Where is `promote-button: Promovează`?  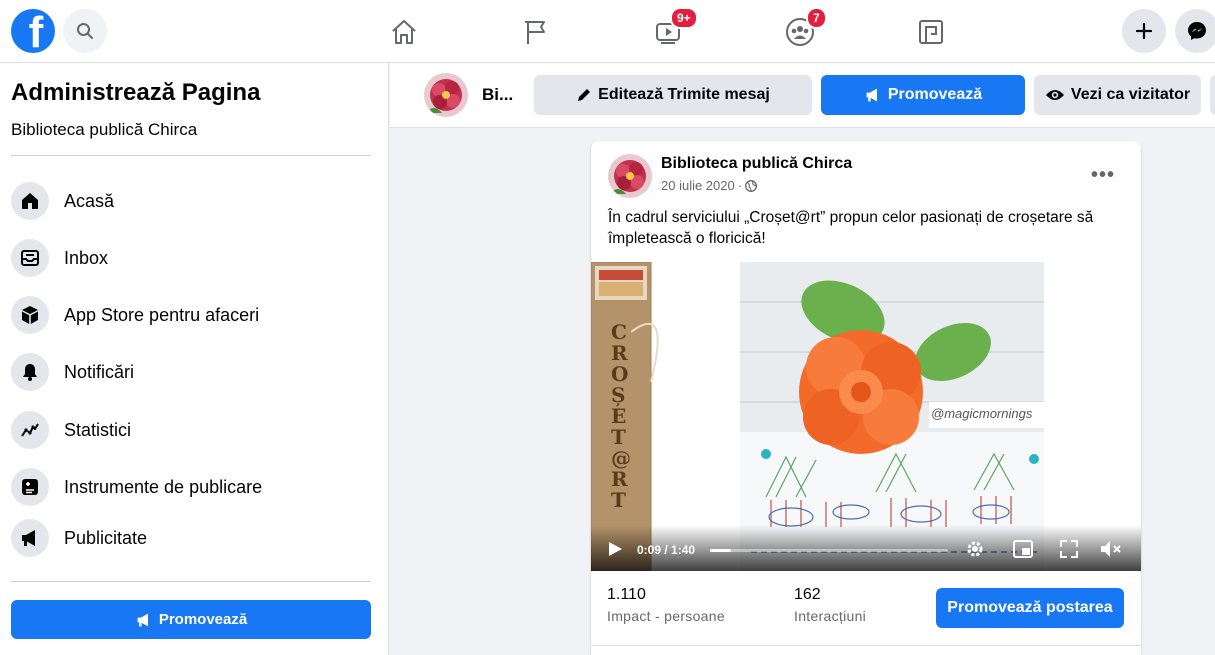
promote-button: Promovează is located at coordinates (923, 95).